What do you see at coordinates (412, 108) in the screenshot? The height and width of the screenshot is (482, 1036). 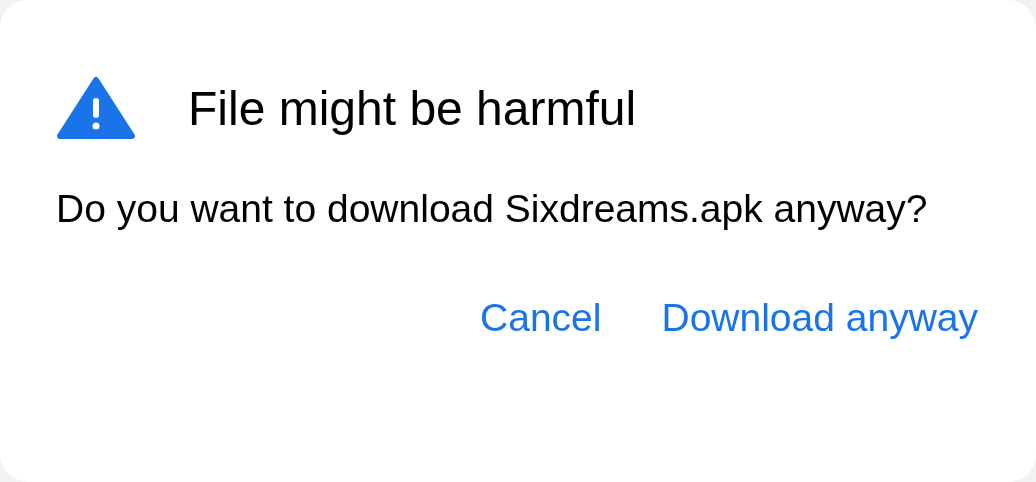 I see `dialog-title: File might be harmful` at bounding box center [412, 108].